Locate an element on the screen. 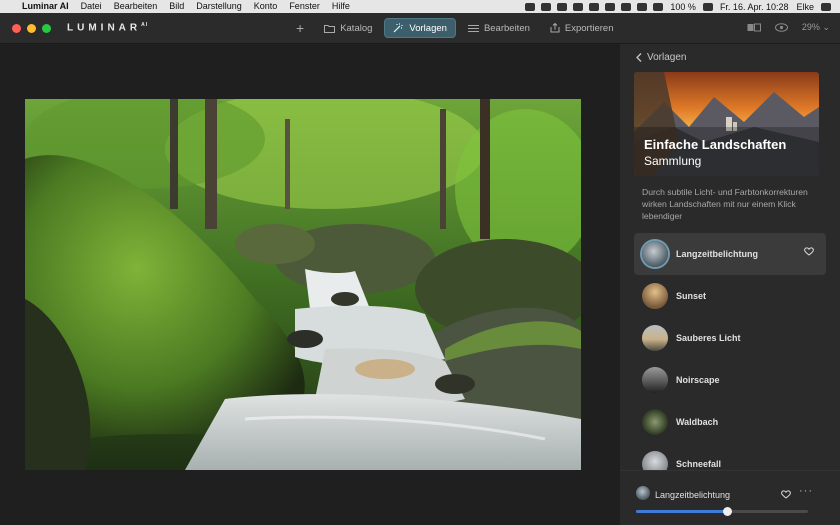 The width and height of the screenshot is (840, 525). folder-icon is located at coordinates (330, 28).